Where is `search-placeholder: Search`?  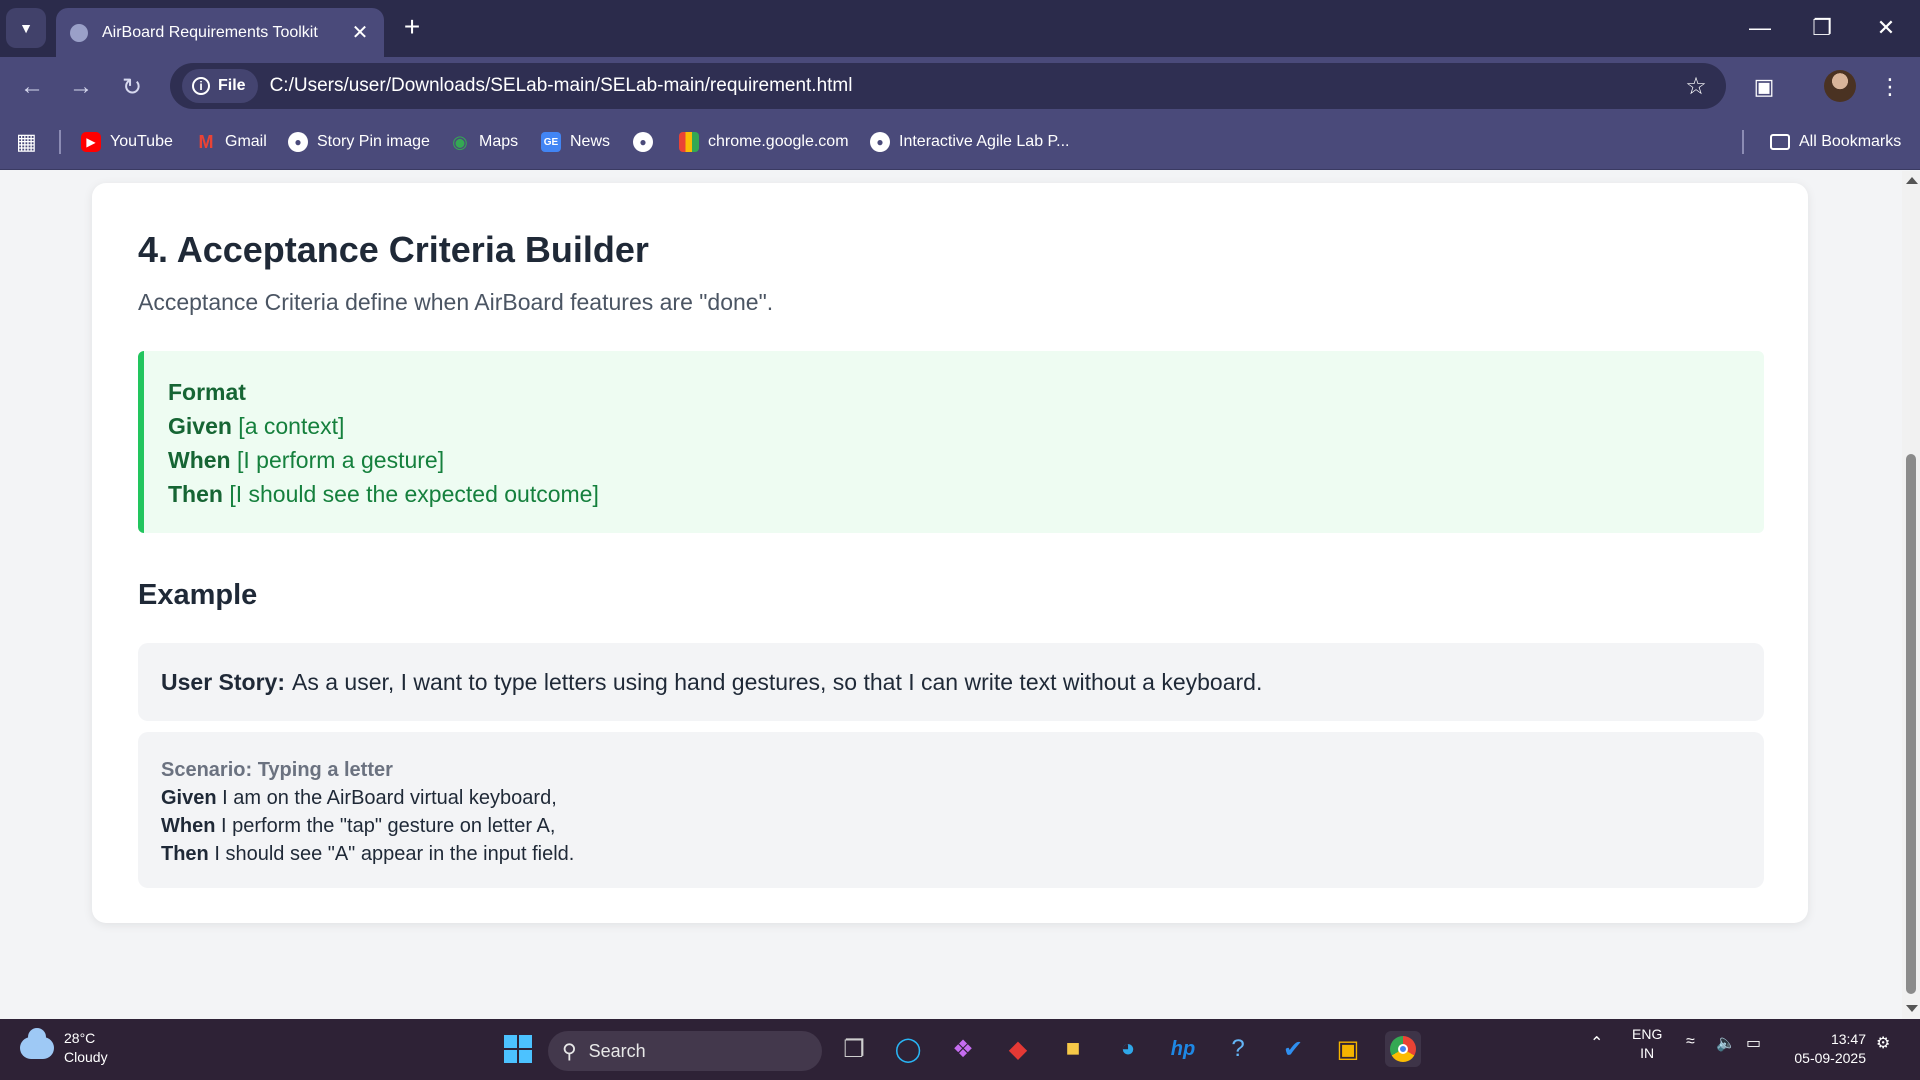 search-placeholder: Search is located at coordinates (617, 1050).